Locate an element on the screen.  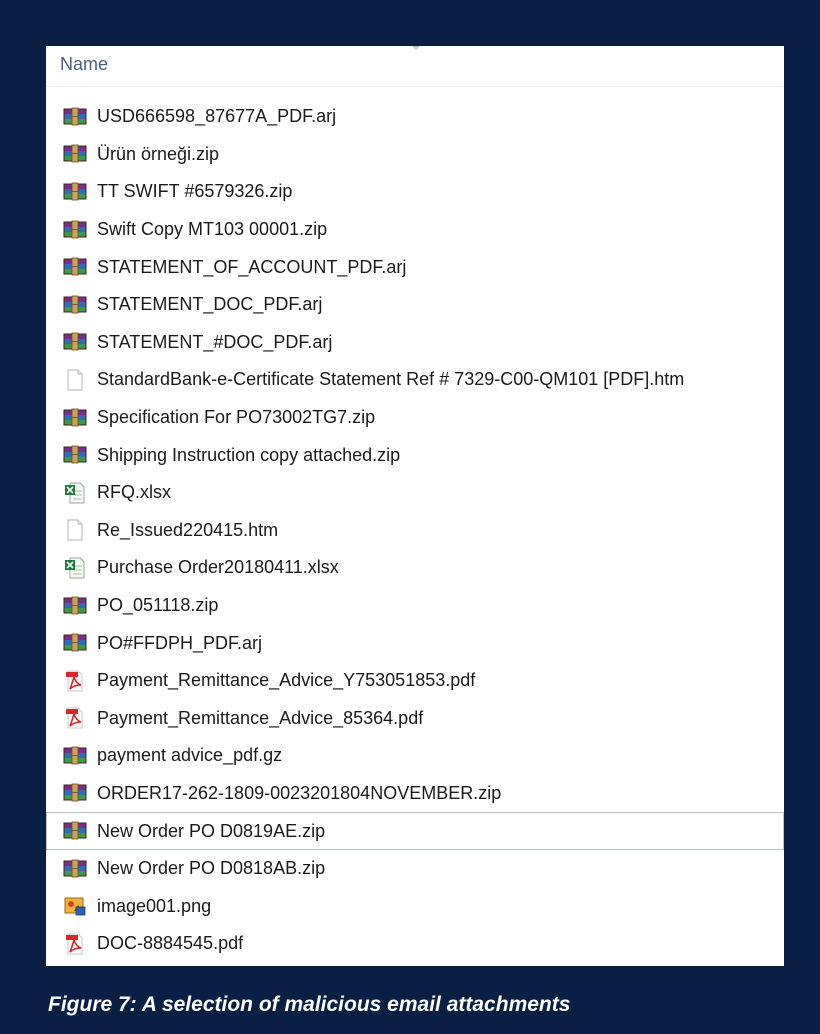
file-row: STATEMENT_#DOC_PDF.arj is located at coordinates (415, 343).